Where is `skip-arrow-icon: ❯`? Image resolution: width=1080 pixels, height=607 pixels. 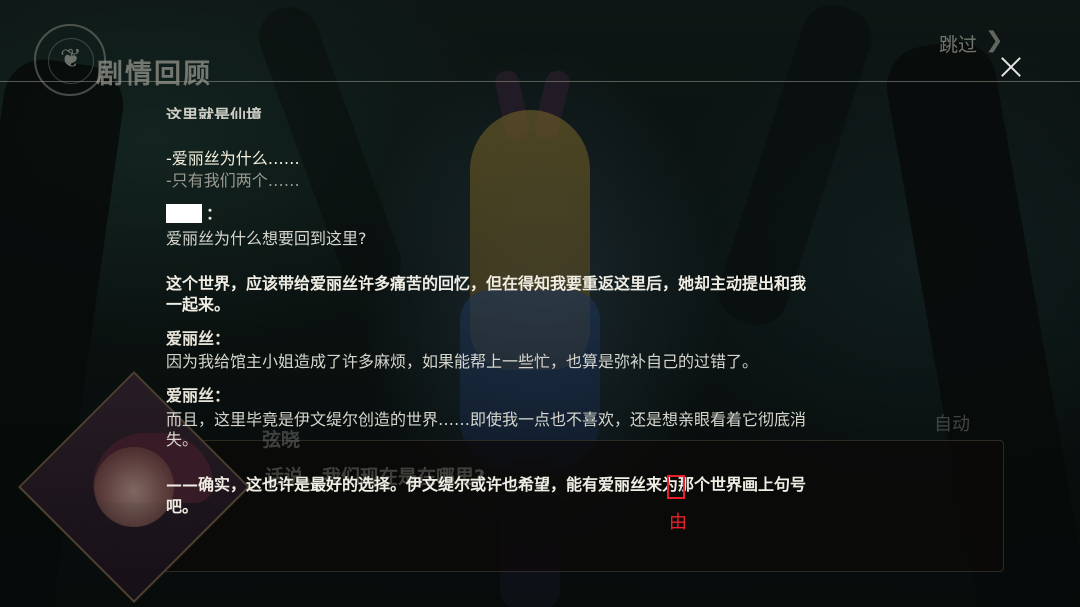
skip-arrow-icon: ❯ is located at coordinates (994, 40).